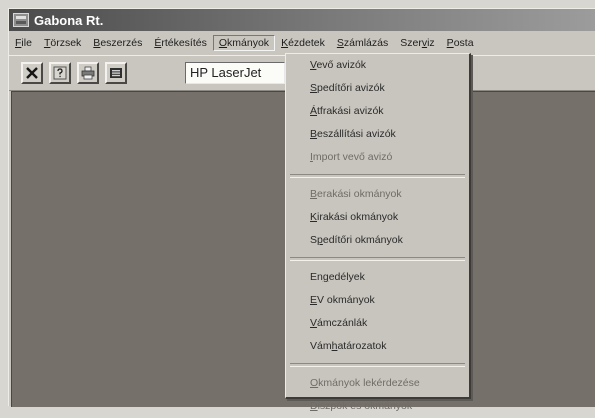  I want to click on close-x-icon, so click(32, 73).